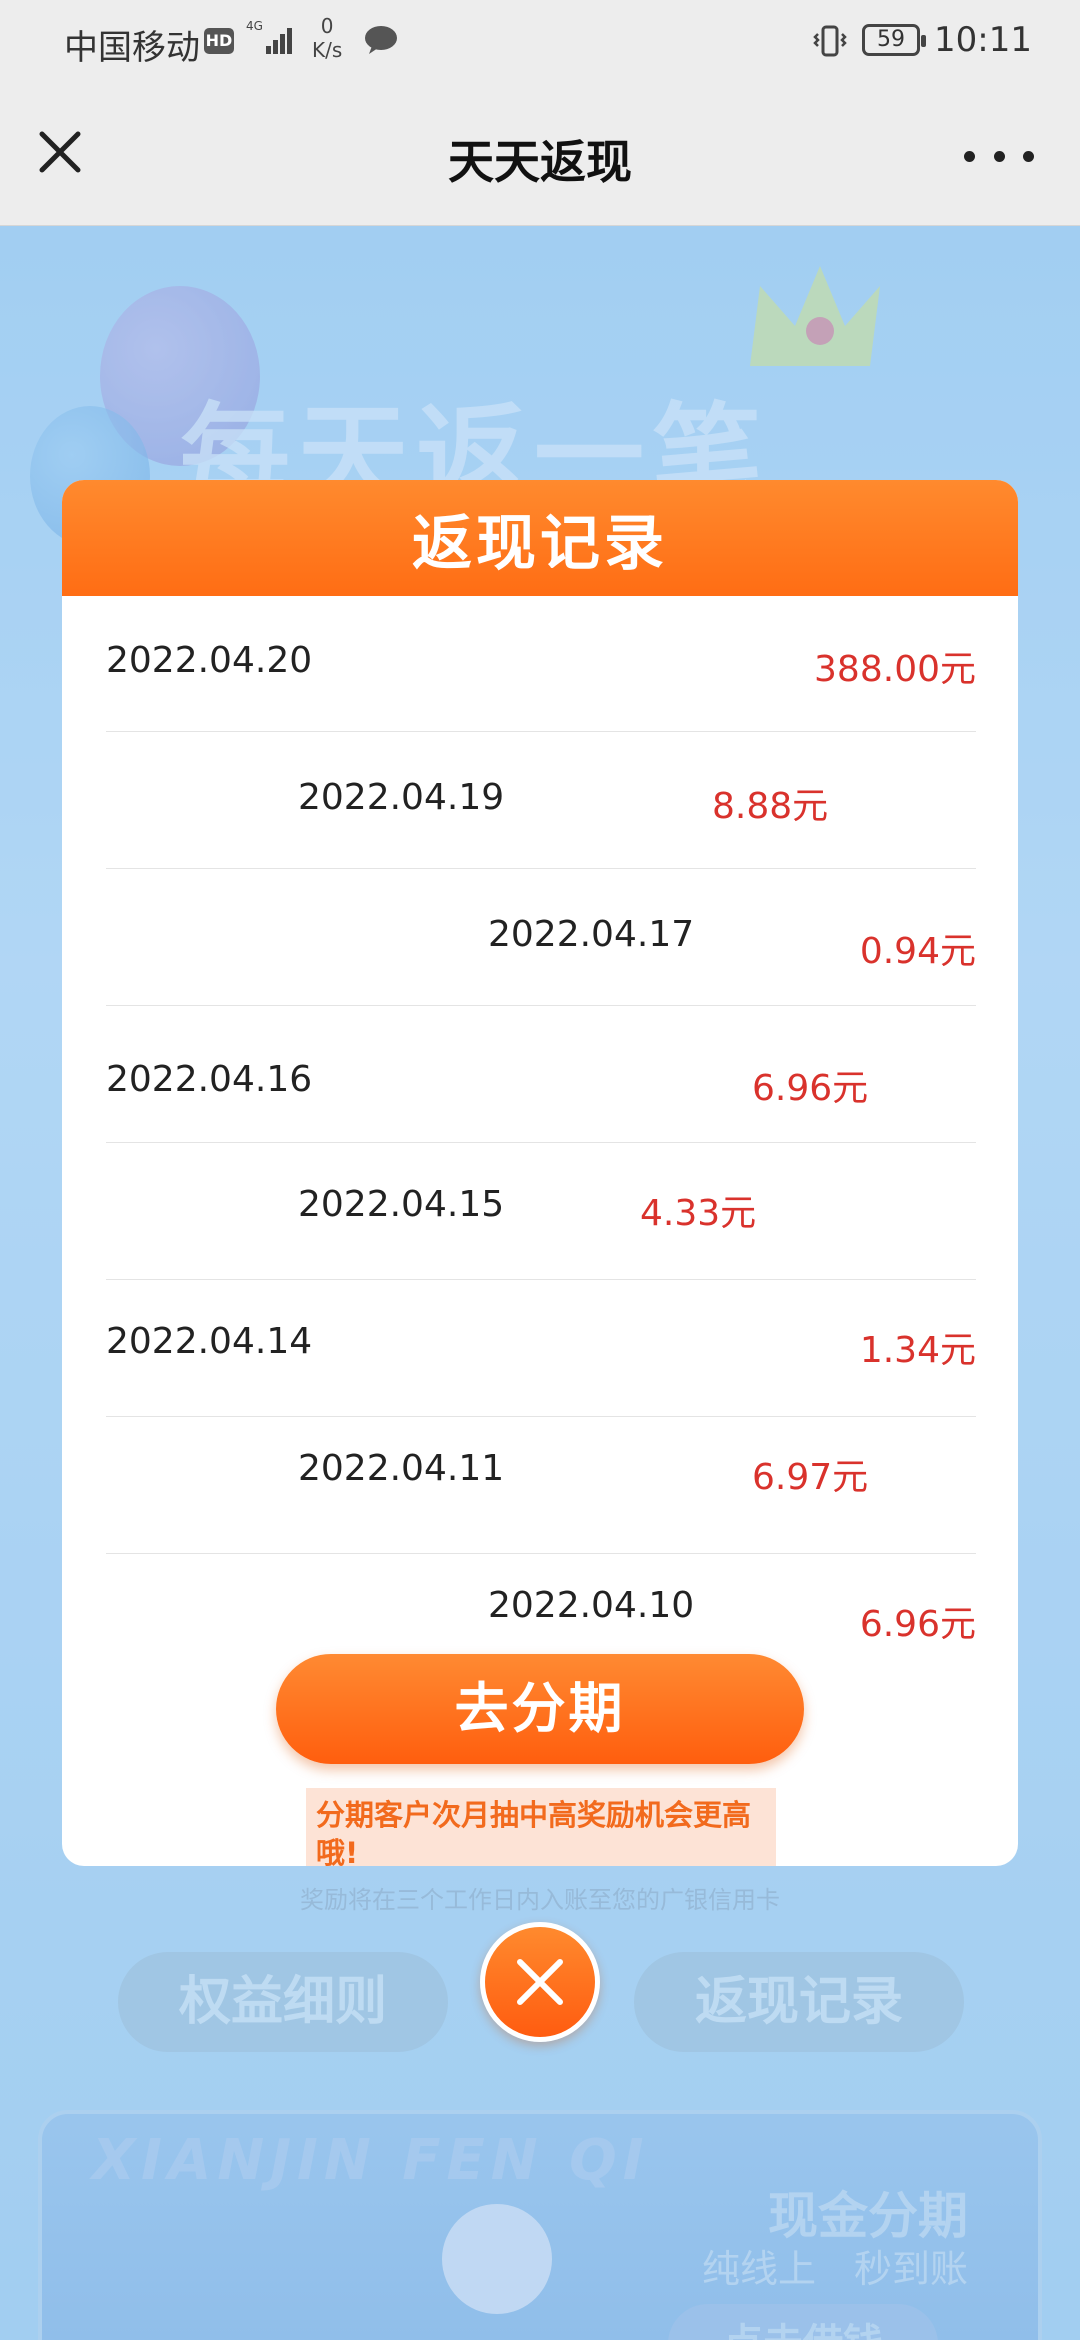  Describe the element at coordinates (541, 1075) in the screenshot. I see `record-row: 2022.04.16 6.96元` at that location.